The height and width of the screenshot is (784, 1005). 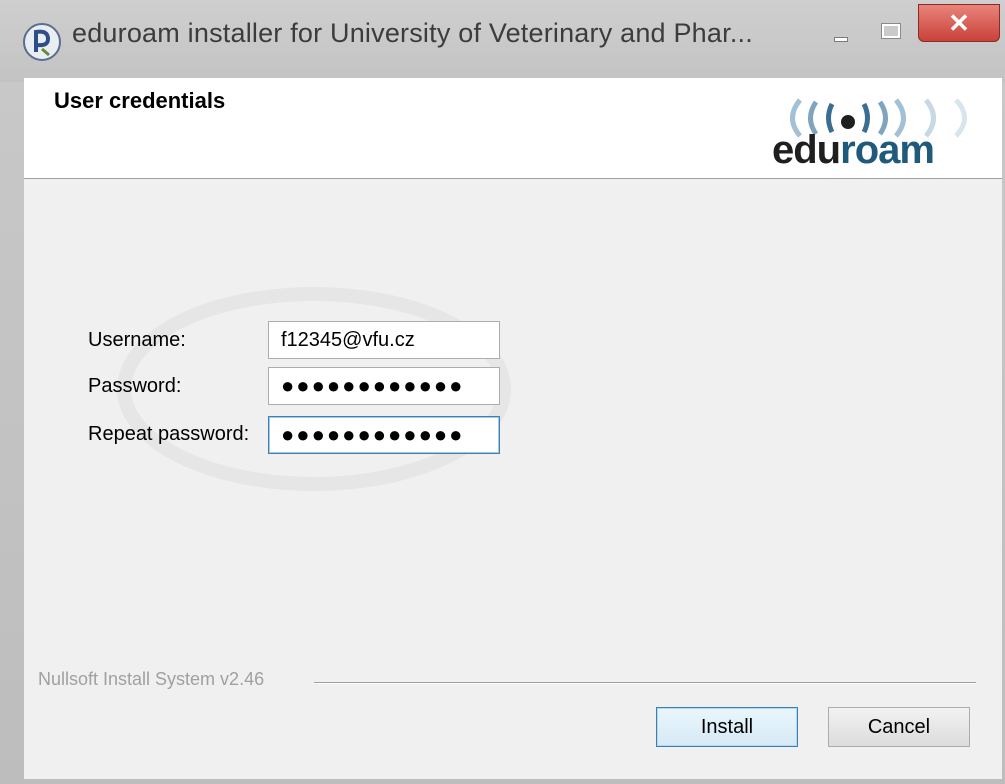 I want to click on logo-wordmark: eduroam, so click(x=853, y=150).